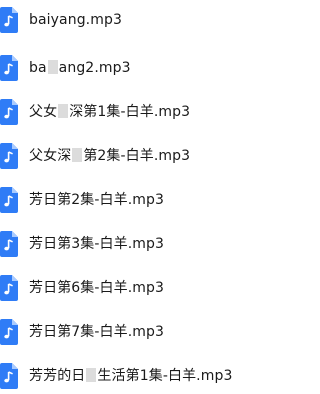 The width and height of the screenshot is (320, 394). Describe the element at coordinates (80, 68) in the screenshot. I see `file-name: ba ang2.mp3` at that location.